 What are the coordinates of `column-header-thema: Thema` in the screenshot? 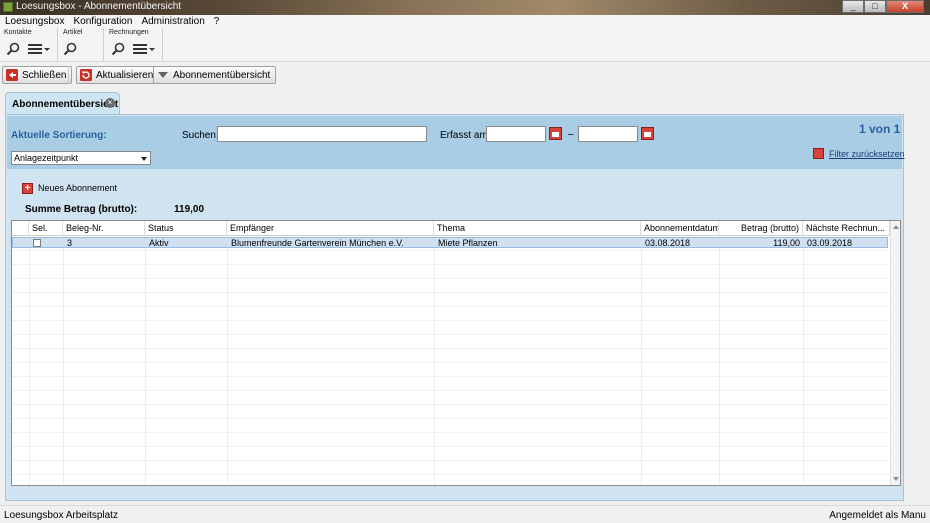 It's located at (537, 228).